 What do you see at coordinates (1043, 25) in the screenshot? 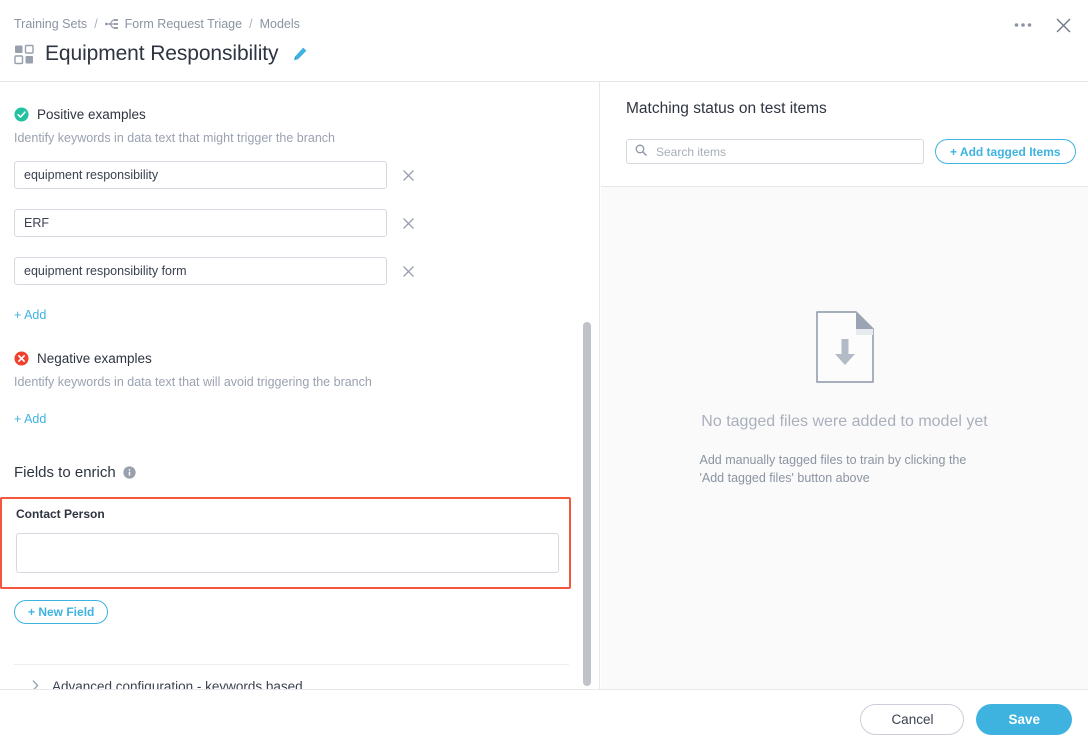
I see `window-controls` at bounding box center [1043, 25].